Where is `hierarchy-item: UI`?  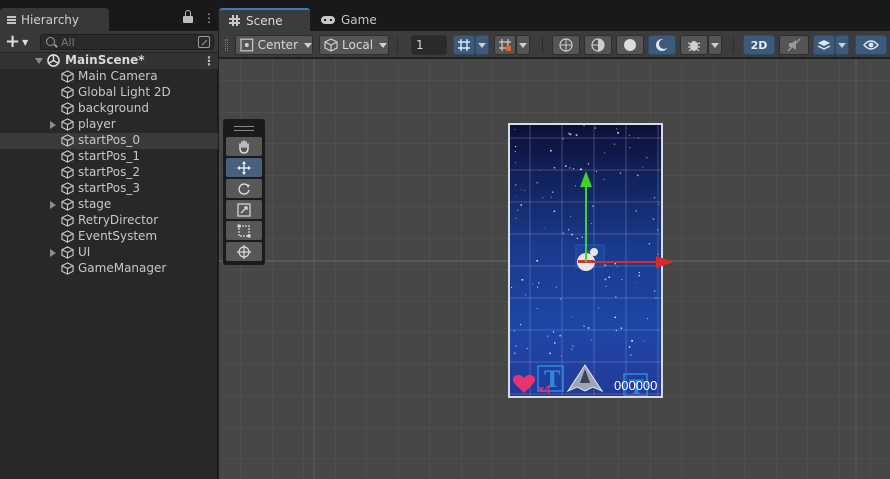
hierarchy-item: UI is located at coordinates (109, 253).